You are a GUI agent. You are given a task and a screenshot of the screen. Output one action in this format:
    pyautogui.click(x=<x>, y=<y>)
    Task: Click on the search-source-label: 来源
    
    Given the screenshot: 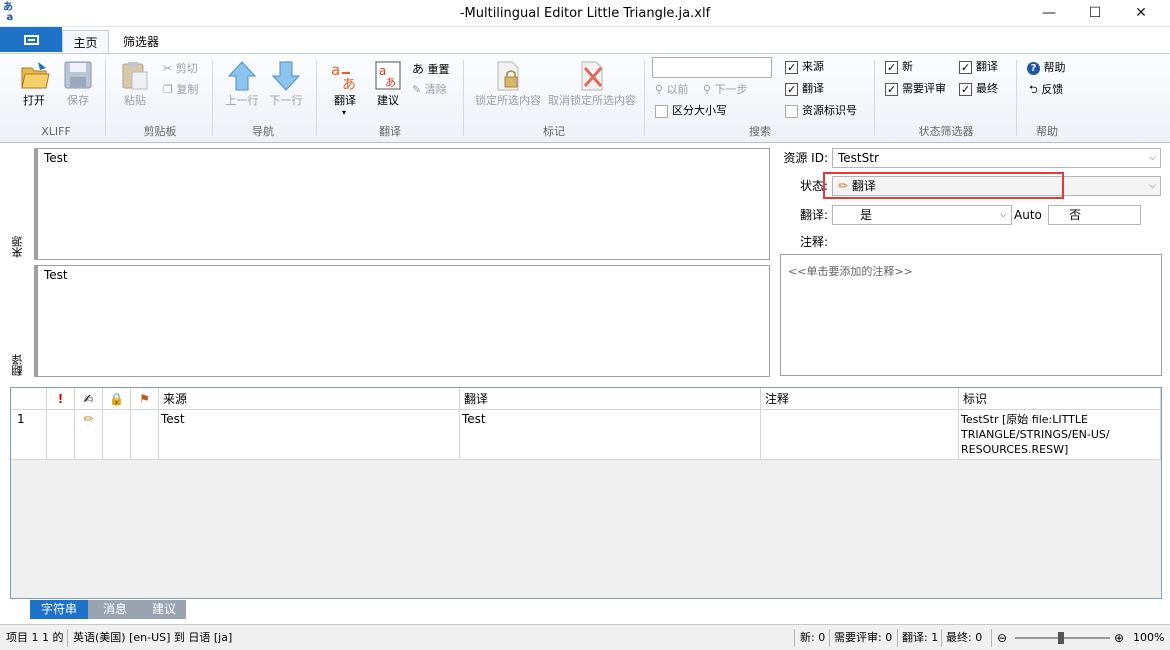 What is the action you would take?
    pyautogui.click(x=813, y=66)
    